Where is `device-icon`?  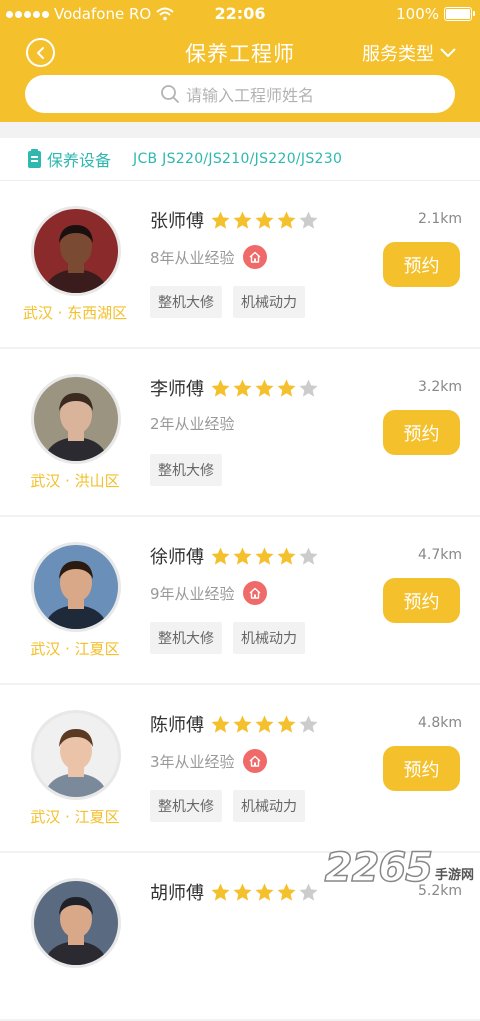 device-icon is located at coordinates (34, 158).